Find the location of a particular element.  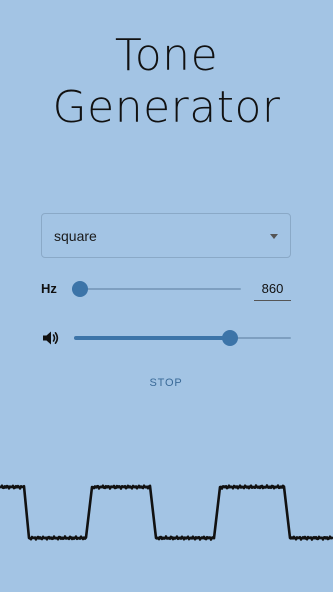

app-title-line-2: Generator is located at coordinates (166, 107).